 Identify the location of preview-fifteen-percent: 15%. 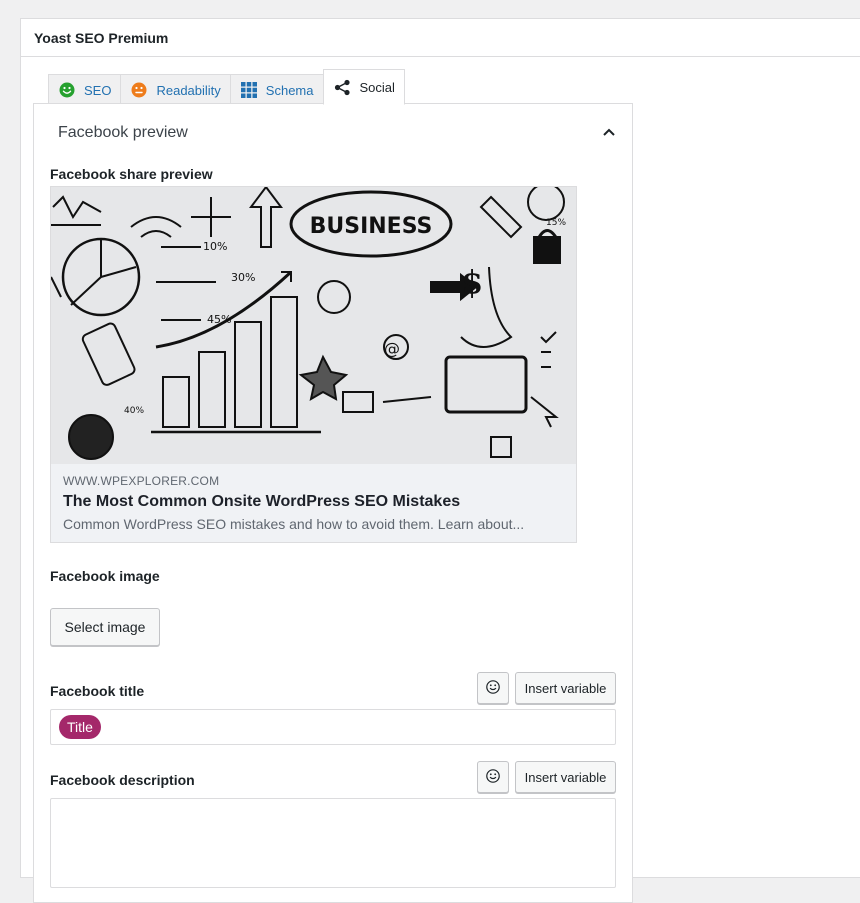
(556, 223).